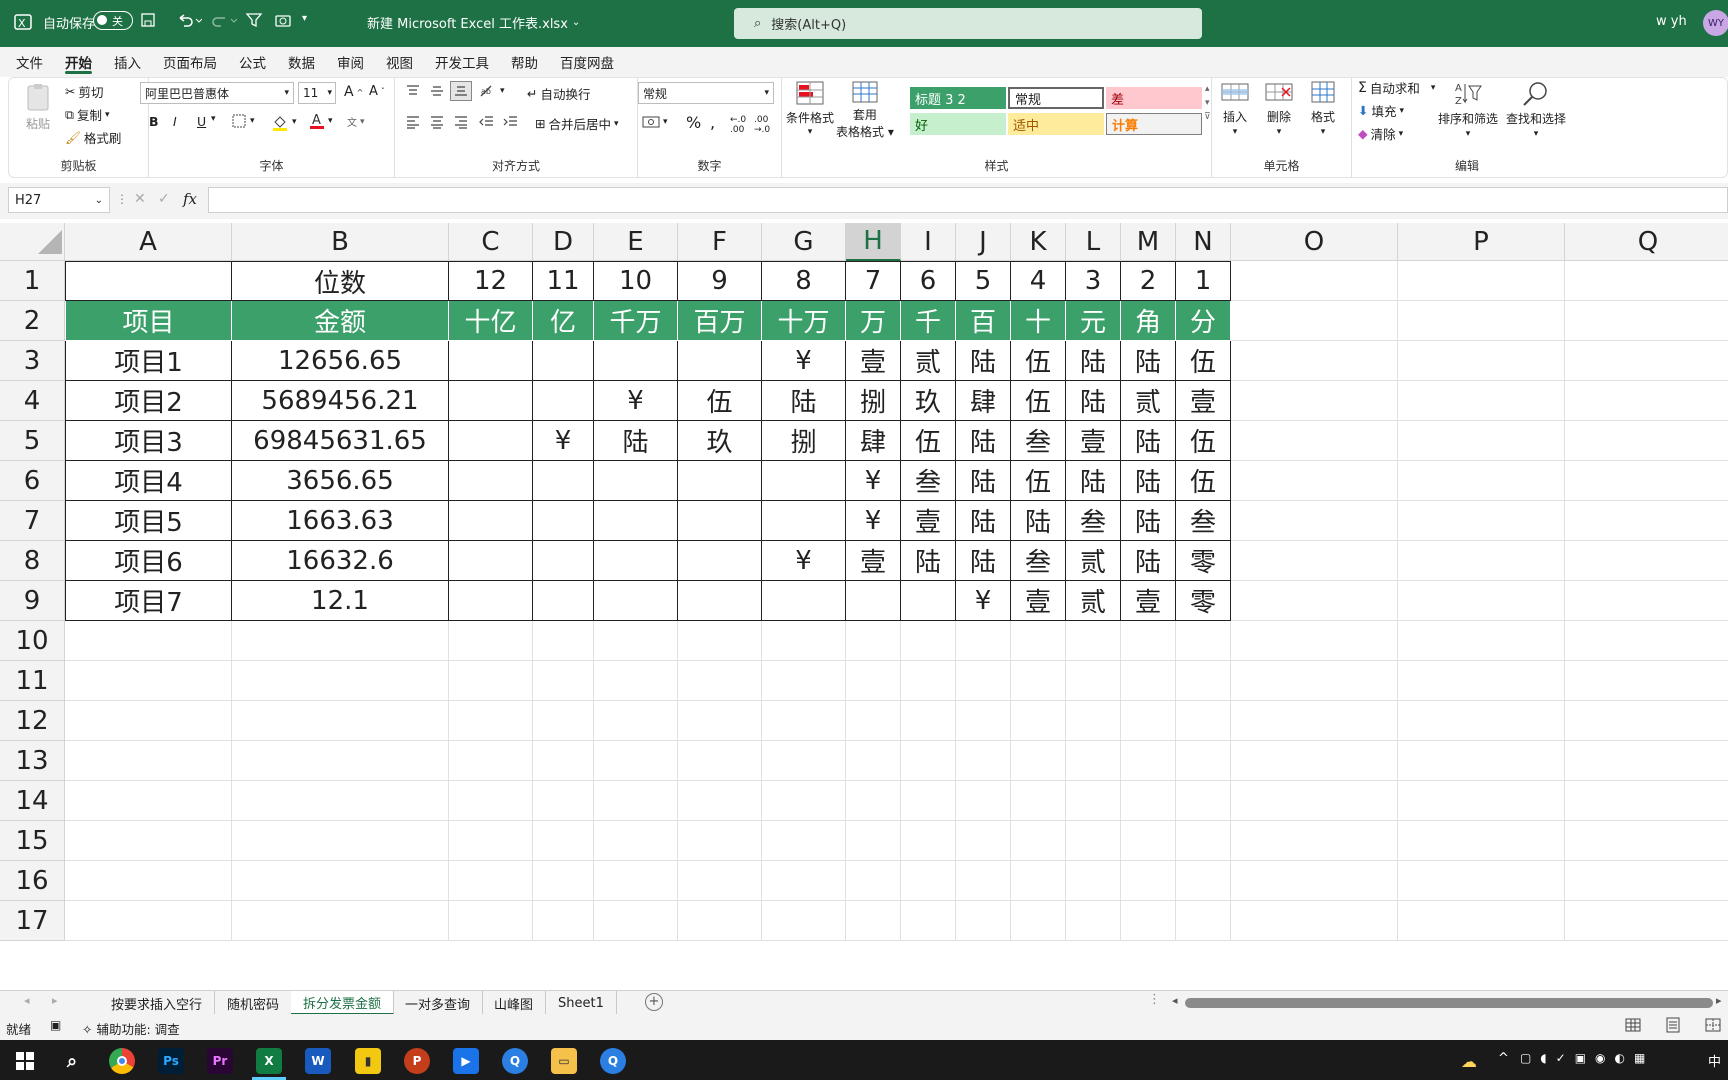  What do you see at coordinates (563, 321) in the screenshot?
I see `header-cell: 亿` at bounding box center [563, 321].